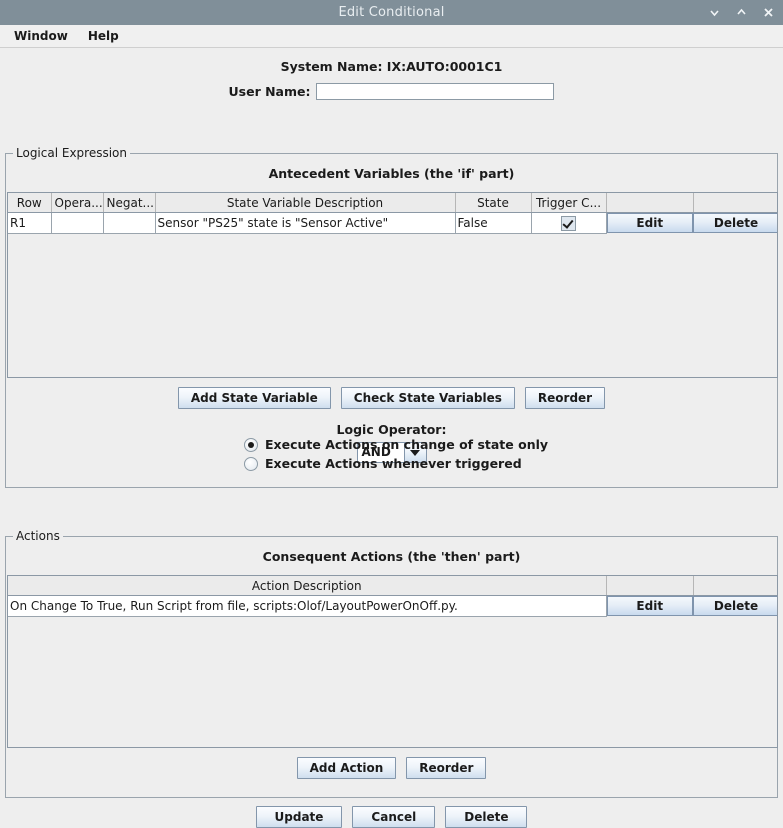 Image resolution: width=783 pixels, height=828 pixels. I want to click on column-header-state: State, so click(493, 203).